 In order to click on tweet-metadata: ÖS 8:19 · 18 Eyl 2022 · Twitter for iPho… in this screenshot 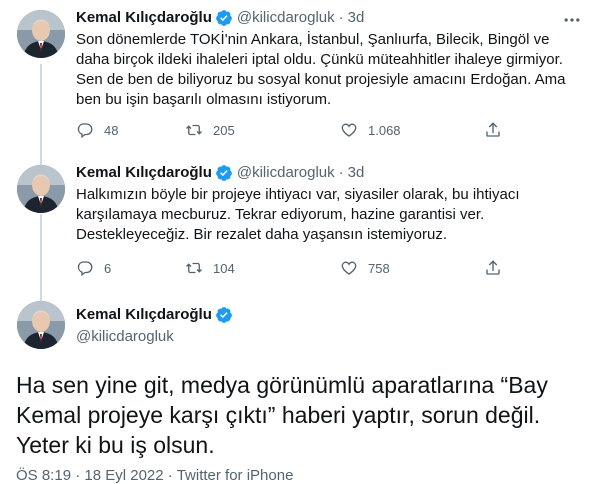, I will do `click(154, 475)`.